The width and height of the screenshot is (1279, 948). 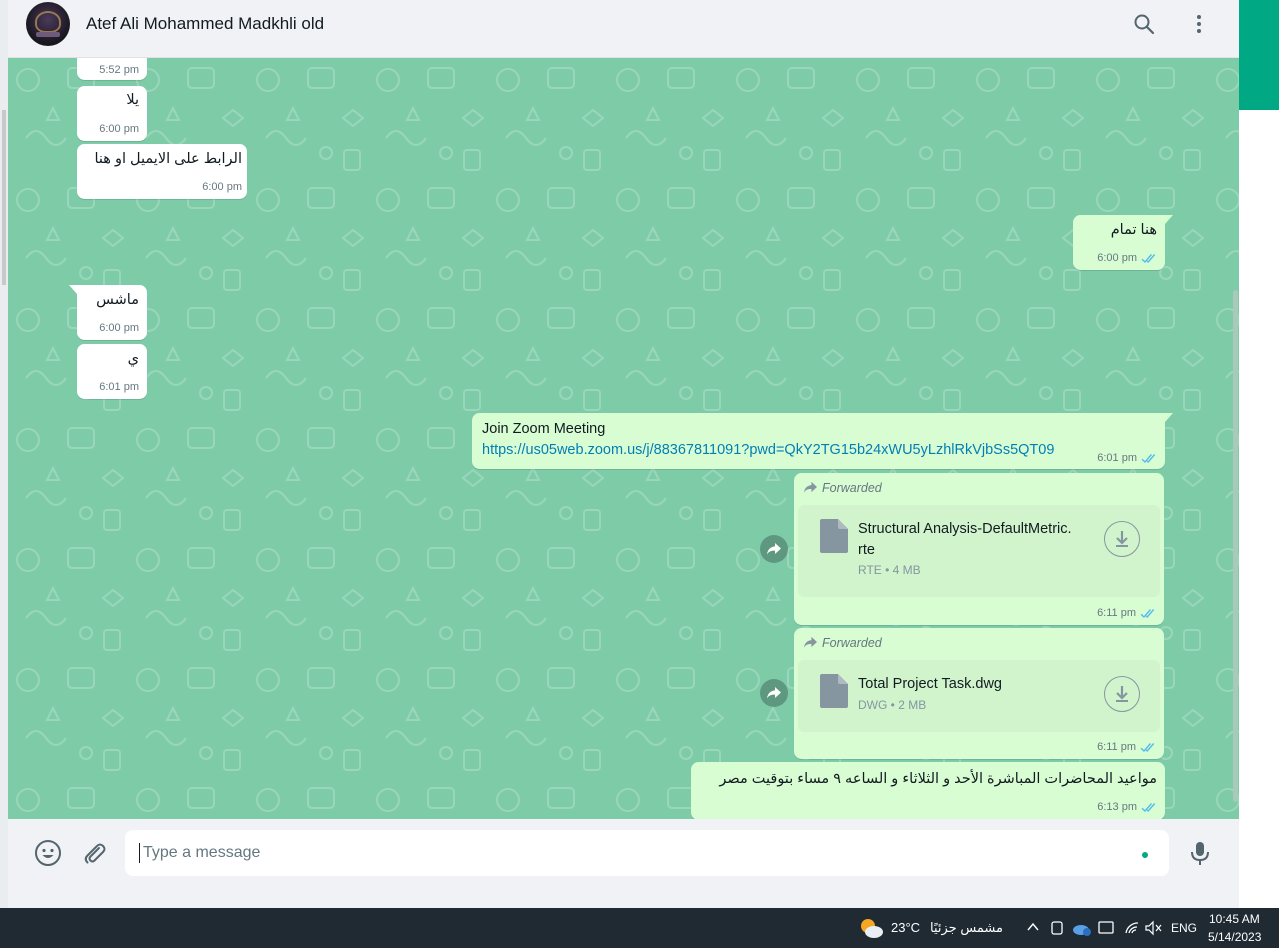 I want to click on side-window-body, so click(x=1259, y=509).